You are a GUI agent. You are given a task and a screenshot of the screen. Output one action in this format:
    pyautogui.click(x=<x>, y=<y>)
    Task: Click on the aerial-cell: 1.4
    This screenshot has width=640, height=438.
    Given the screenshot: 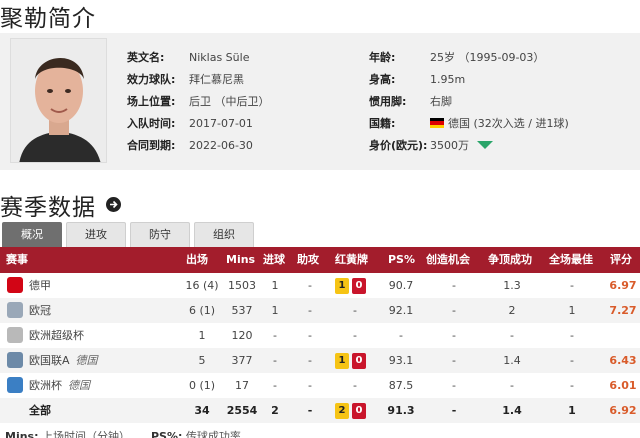 What is the action you would take?
    pyautogui.click(x=512, y=360)
    